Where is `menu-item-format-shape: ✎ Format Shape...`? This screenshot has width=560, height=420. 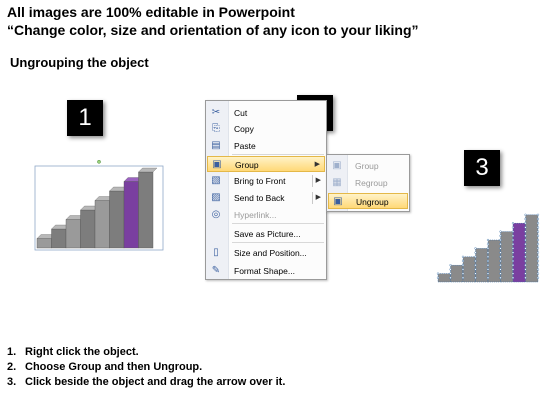 menu-item-format-shape: ✎ Format Shape... is located at coordinates (266, 271).